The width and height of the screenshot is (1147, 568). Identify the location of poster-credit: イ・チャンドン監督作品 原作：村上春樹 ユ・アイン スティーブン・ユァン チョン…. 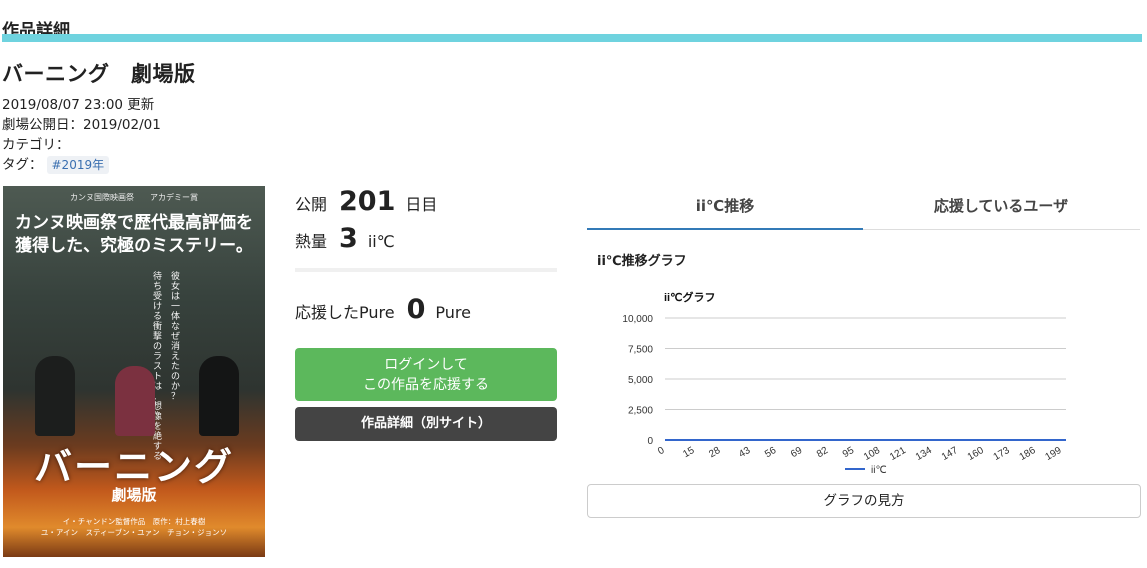
(134, 527).